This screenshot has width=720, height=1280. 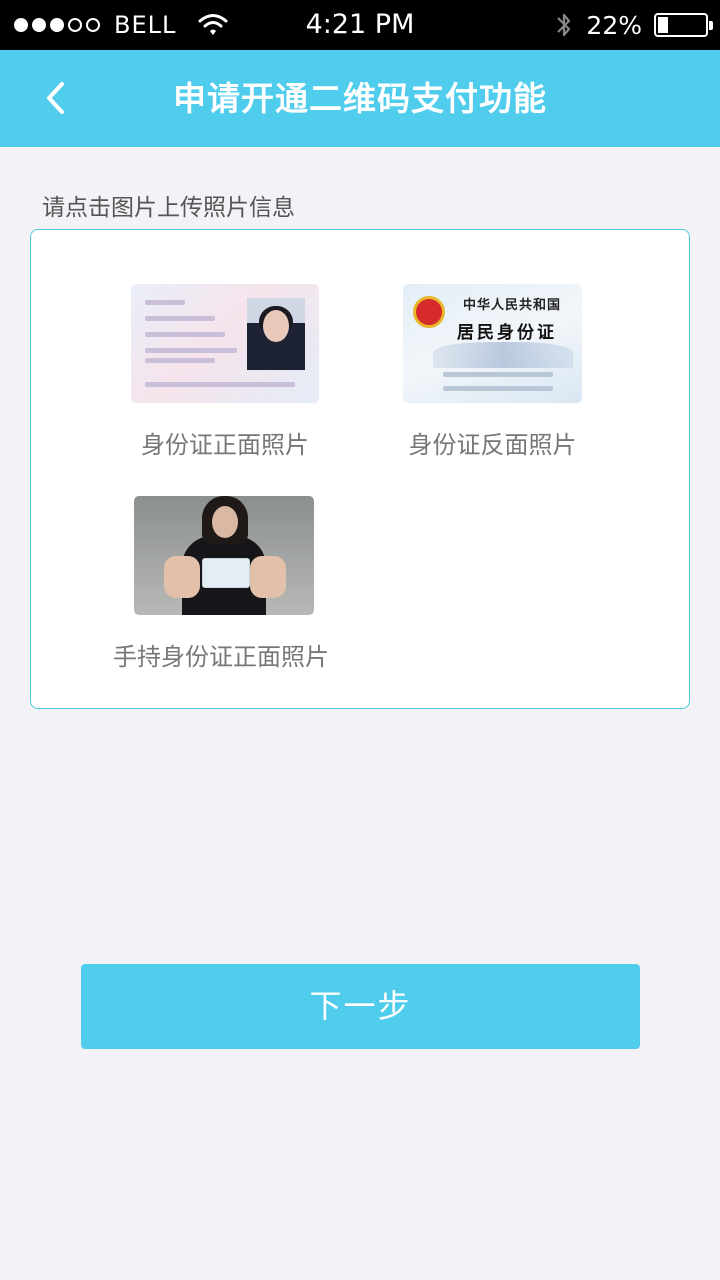 What do you see at coordinates (360, 25) in the screenshot?
I see `status-bar: BELL 4:21 PM 22%` at bounding box center [360, 25].